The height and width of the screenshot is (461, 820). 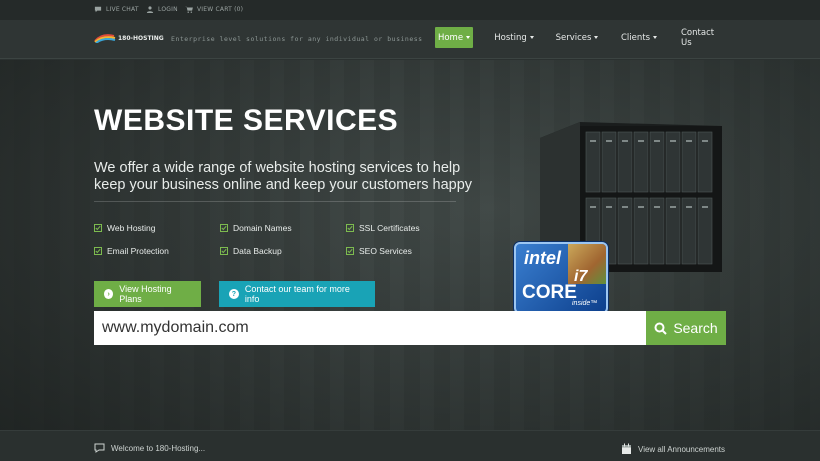 What do you see at coordinates (543, 258) in the screenshot?
I see `intel-logo-text: intel` at bounding box center [543, 258].